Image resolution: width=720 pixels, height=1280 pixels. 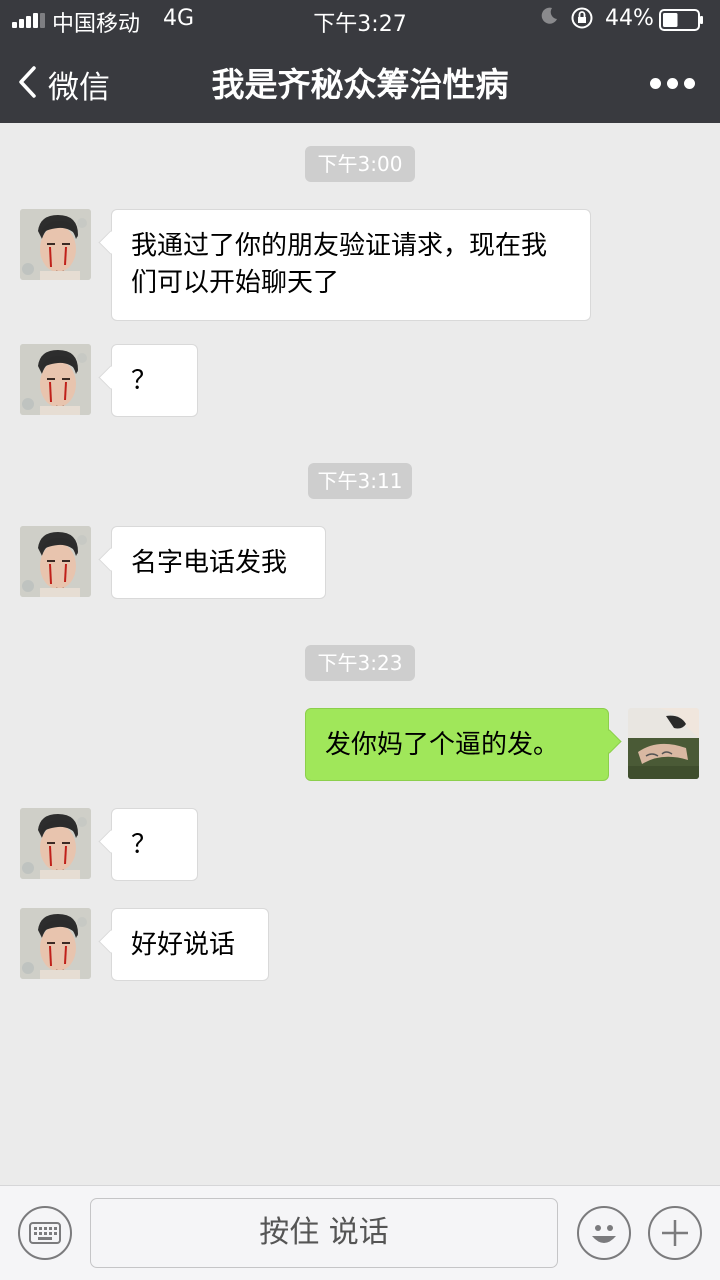 I want to click on message-text: 我通过了你的朋友验证请求，现在我们可以开始聊天了, so click(x=339, y=264).